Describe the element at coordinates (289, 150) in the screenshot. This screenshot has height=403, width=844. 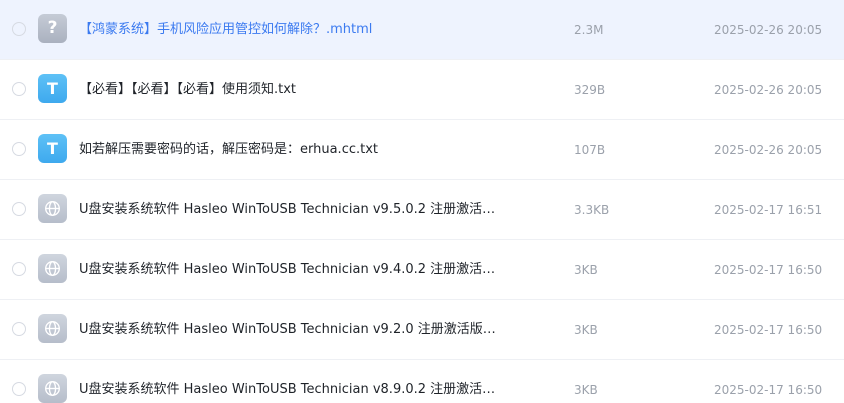
I see `file-name-link: 如若解压需要密码的话，解压密码是：erhua.cc.txt` at that location.